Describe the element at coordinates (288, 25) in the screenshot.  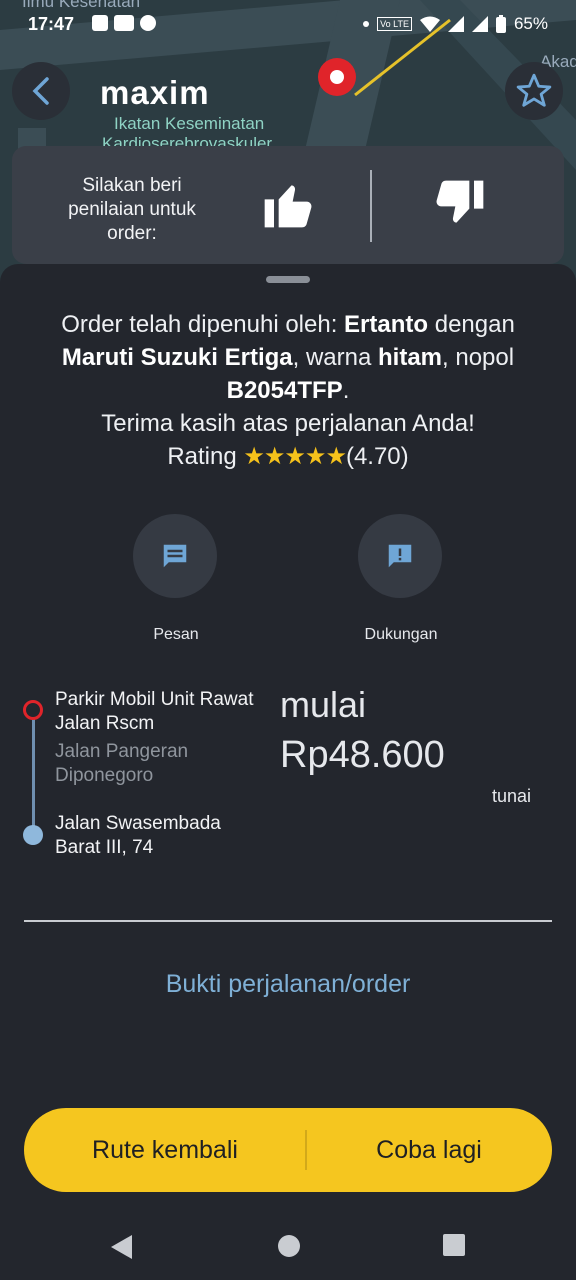
I see `status-bar: 17:47 Vo LTE 65%` at that location.